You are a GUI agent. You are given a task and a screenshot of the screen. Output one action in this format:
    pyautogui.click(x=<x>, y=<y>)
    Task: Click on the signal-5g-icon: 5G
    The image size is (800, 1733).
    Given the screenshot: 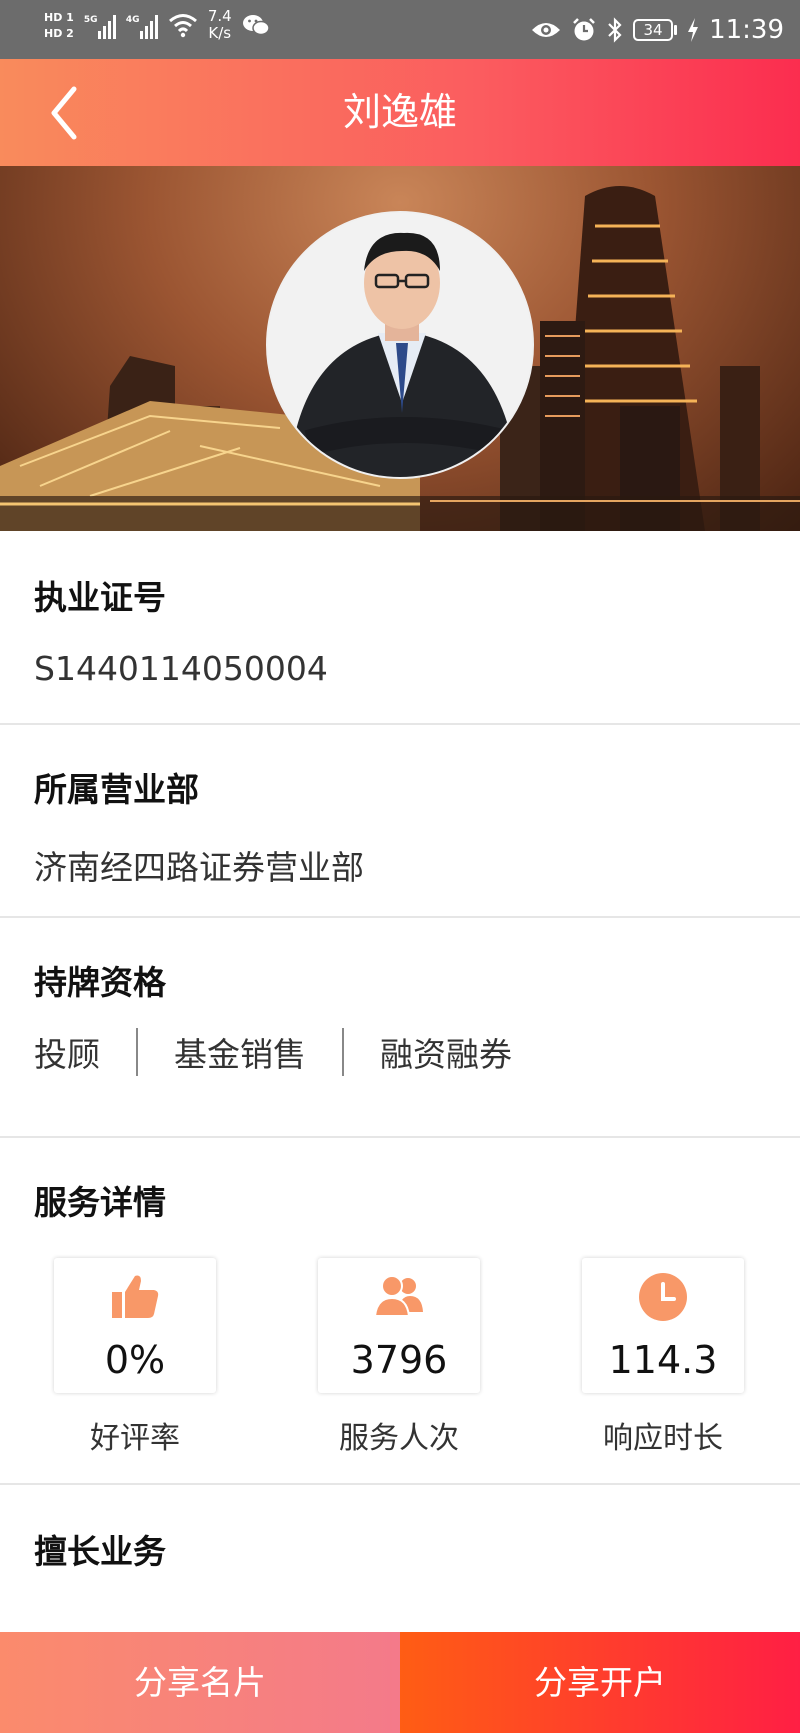 What is the action you would take?
    pyautogui.click(x=100, y=25)
    